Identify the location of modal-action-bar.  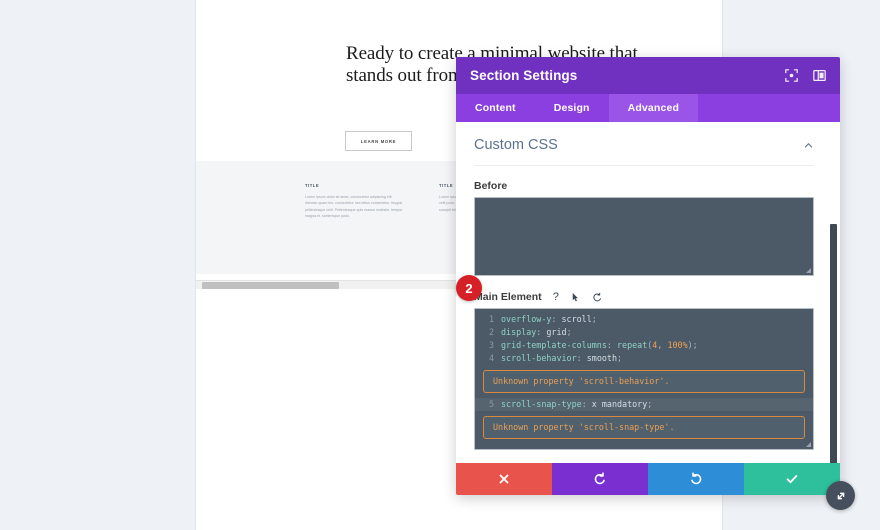
(648, 479).